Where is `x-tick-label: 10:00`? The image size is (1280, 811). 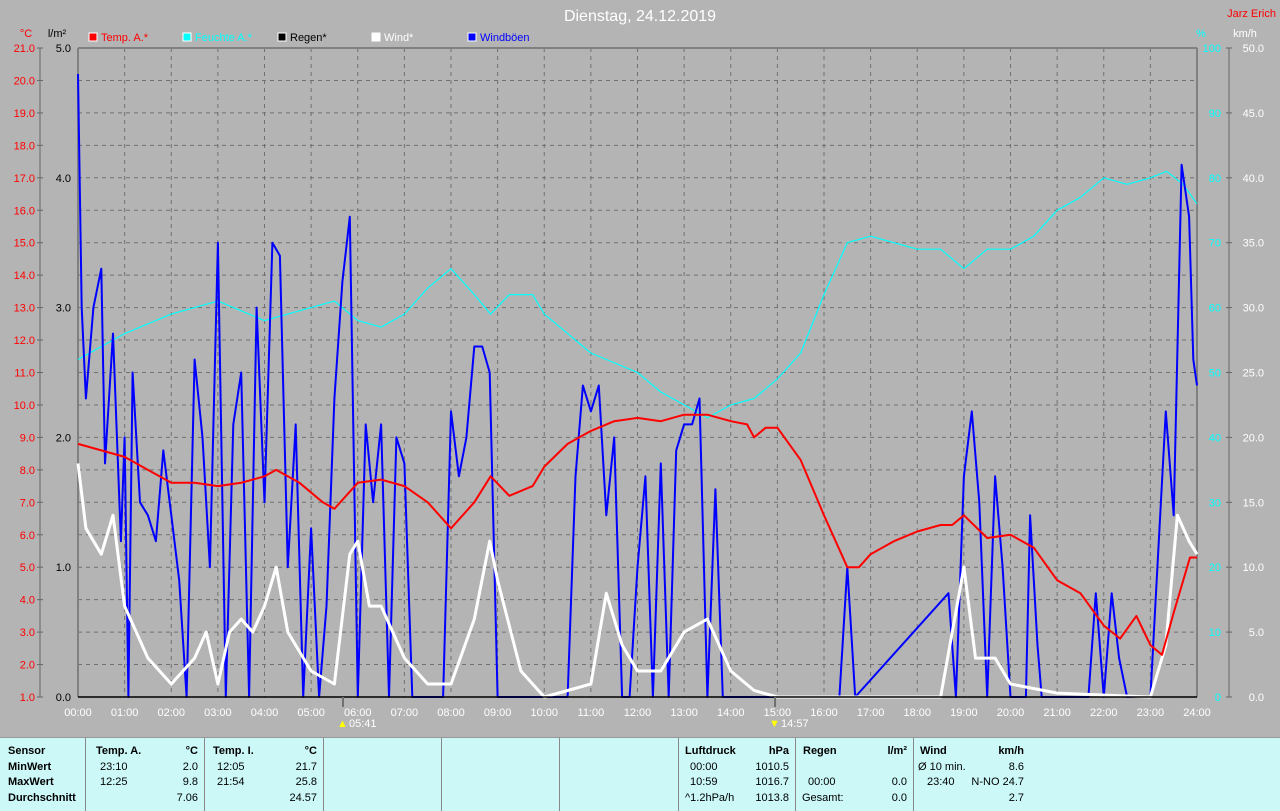
x-tick-label: 10:00 is located at coordinates (544, 713).